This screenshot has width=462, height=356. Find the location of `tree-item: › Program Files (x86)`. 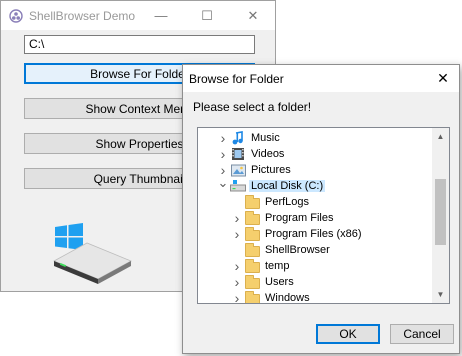

tree-item: › Program Files (x86) is located at coordinates (297, 234).